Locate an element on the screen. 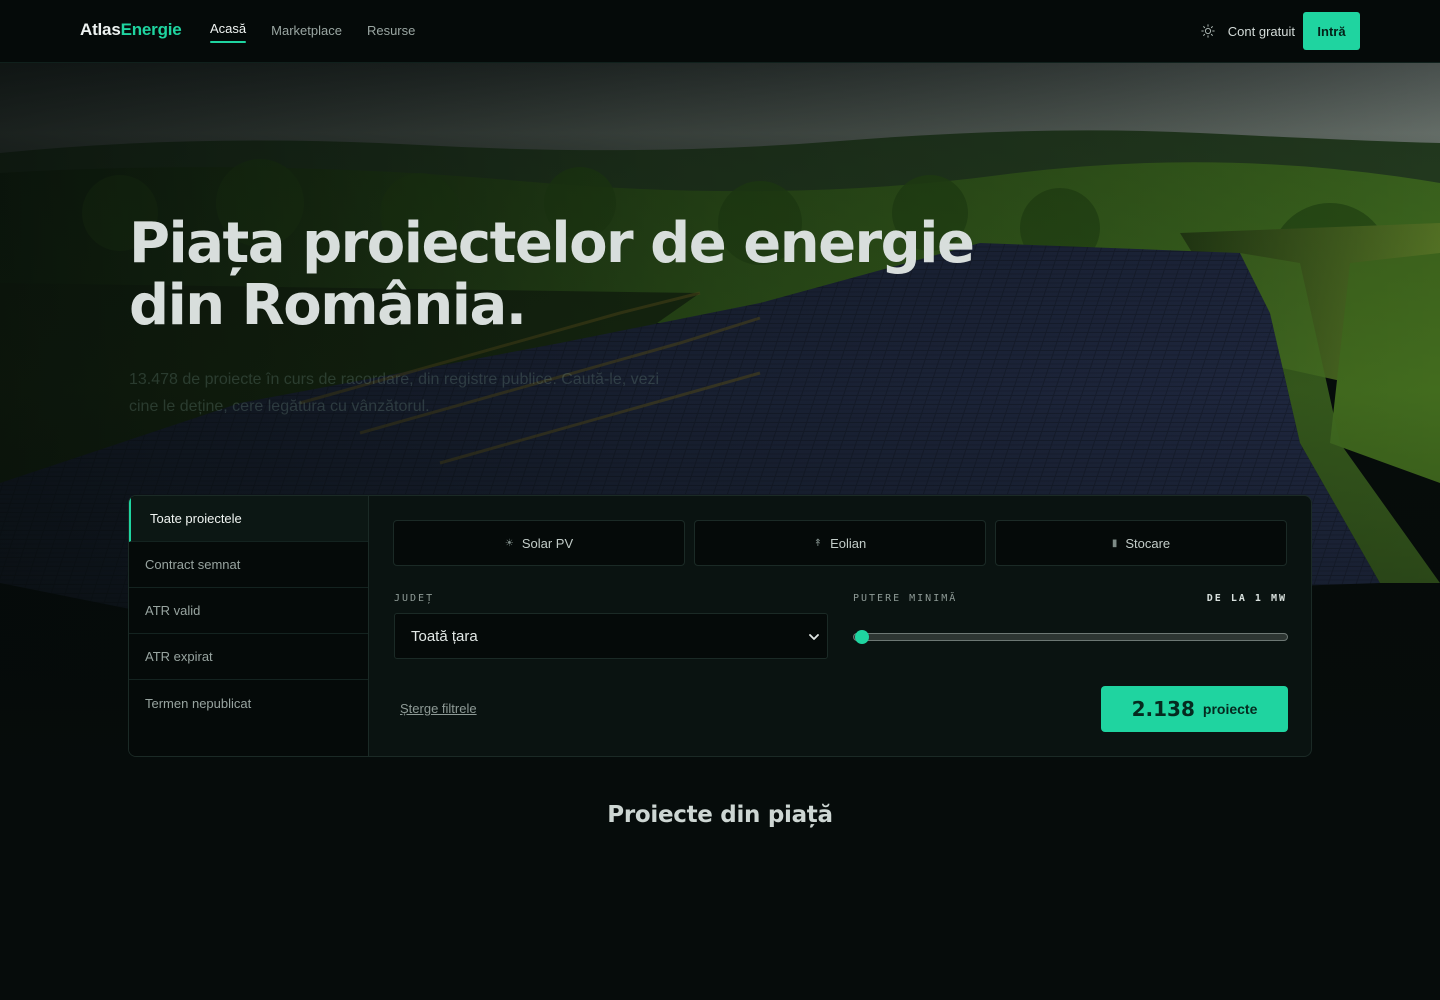 The image size is (1440, 1000). nav-link-marketplace: Marketplace is located at coordinates (306, 31).